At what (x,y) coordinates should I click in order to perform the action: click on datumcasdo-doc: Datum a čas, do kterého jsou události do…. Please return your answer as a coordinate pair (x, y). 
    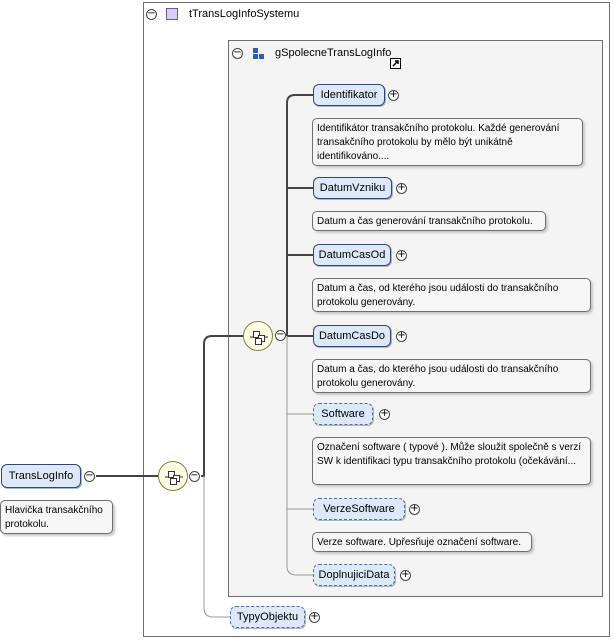
    Looking at the image, I should click on (451, 376).